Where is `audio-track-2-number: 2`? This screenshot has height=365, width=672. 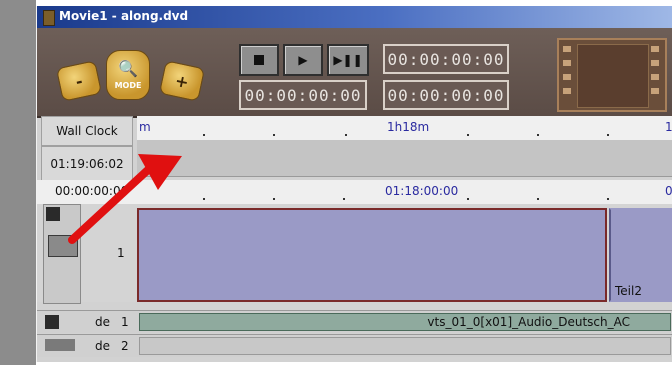 audio-track-2-number: 2 is located at coordinates (125, 346).